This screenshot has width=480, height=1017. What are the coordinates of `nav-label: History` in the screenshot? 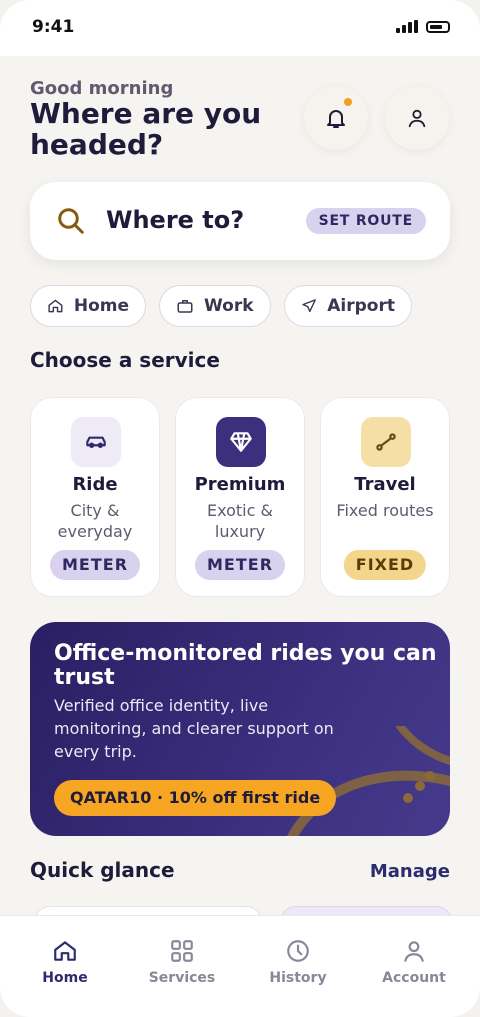 It's located at (298, 978).